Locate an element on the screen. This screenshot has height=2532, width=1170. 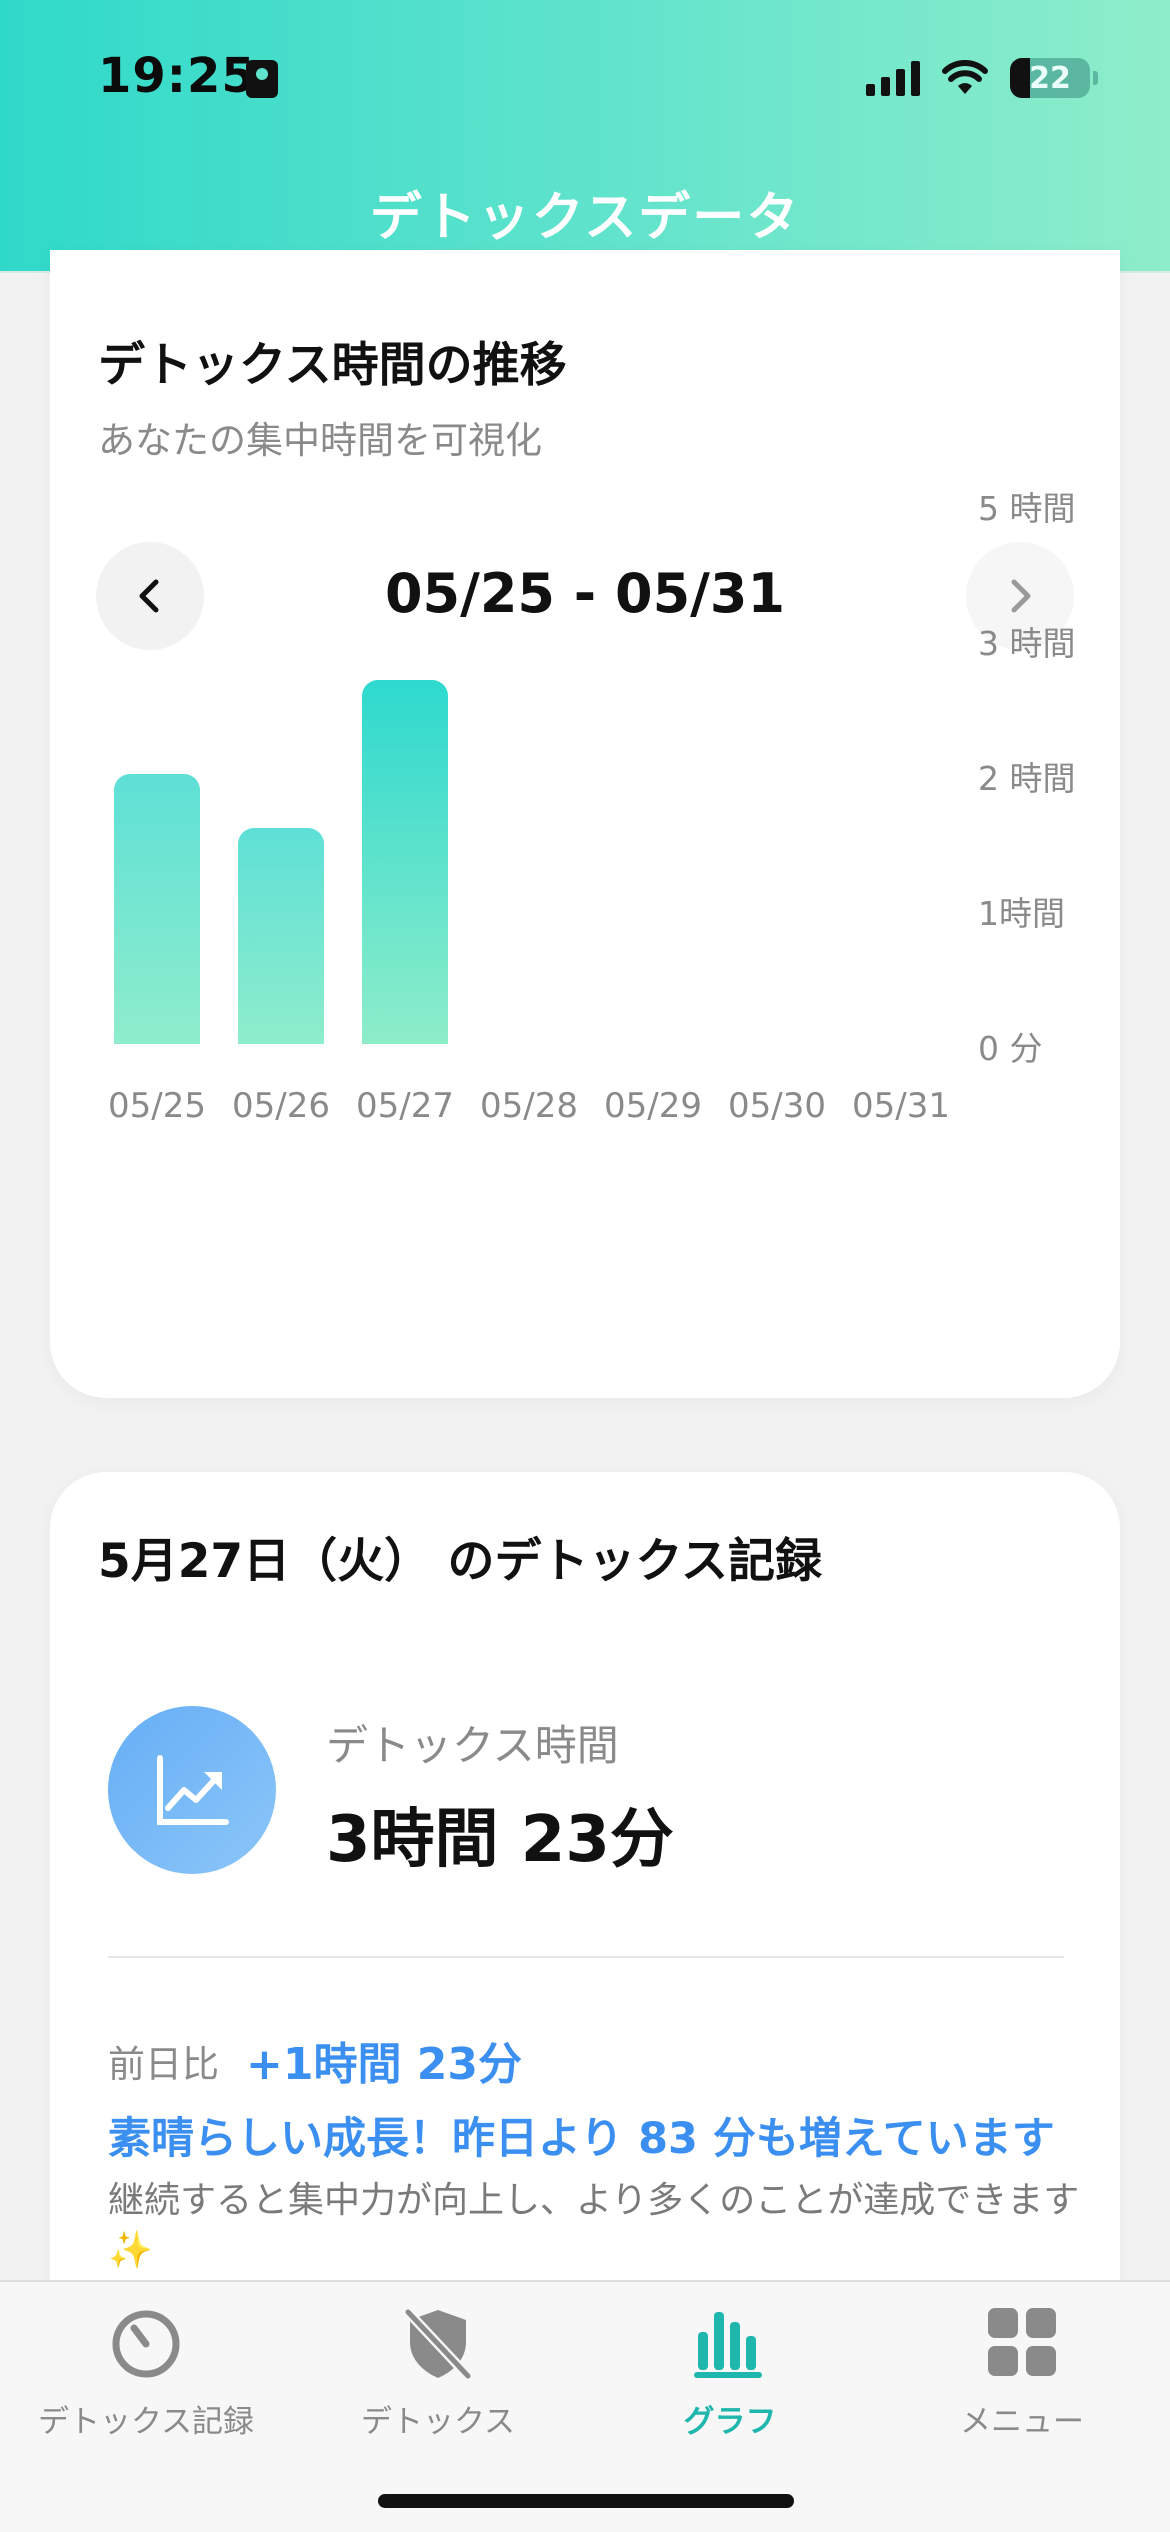
x-tick-label: 05/30 is located at coordinates (777, 1106).